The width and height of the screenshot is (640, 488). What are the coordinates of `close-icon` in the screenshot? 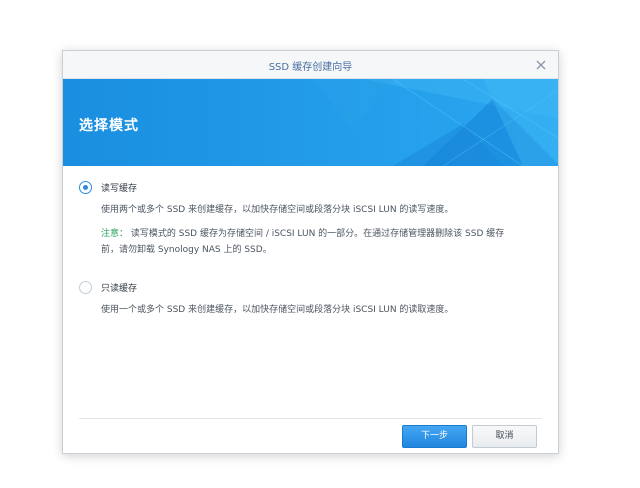 It's located at (541, 64).